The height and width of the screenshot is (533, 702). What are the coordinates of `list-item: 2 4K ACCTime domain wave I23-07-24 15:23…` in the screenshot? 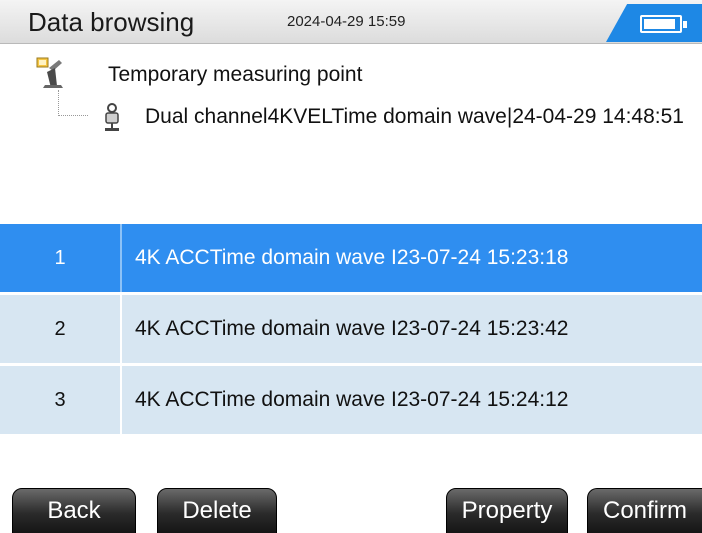 It's located at (351, 329).